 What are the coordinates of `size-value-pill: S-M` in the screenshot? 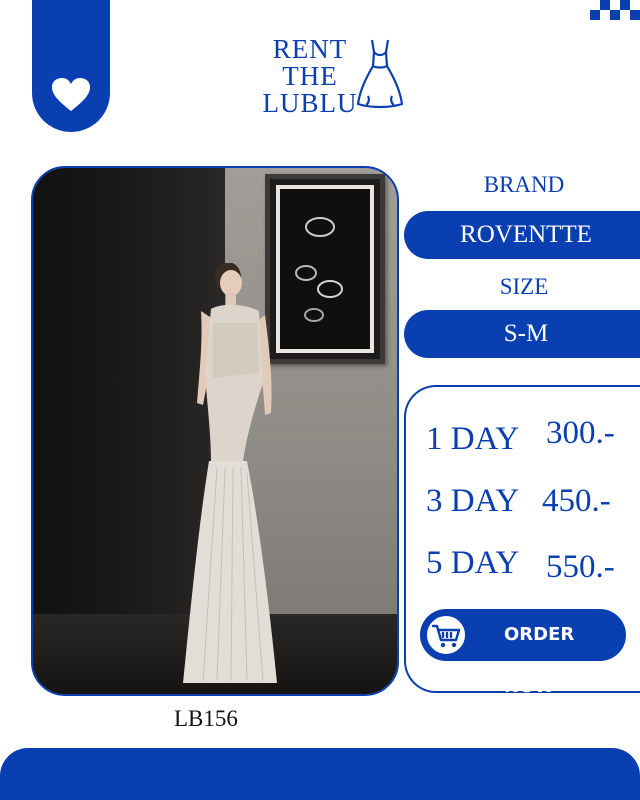 It's located at (522, 334).